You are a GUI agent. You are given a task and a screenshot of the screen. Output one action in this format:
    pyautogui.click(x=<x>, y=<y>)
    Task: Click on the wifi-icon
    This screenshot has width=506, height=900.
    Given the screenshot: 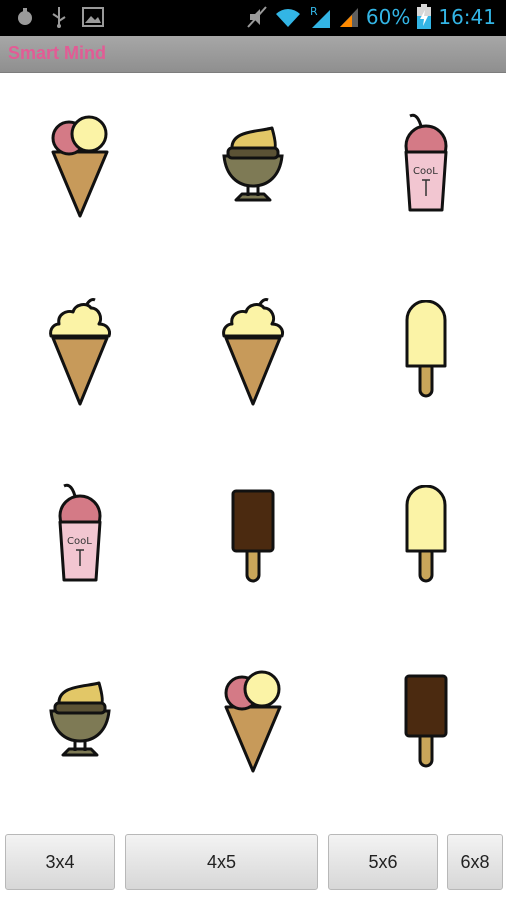 What is the action you would take?
    pyautogui.click(x=287, y=18)
    